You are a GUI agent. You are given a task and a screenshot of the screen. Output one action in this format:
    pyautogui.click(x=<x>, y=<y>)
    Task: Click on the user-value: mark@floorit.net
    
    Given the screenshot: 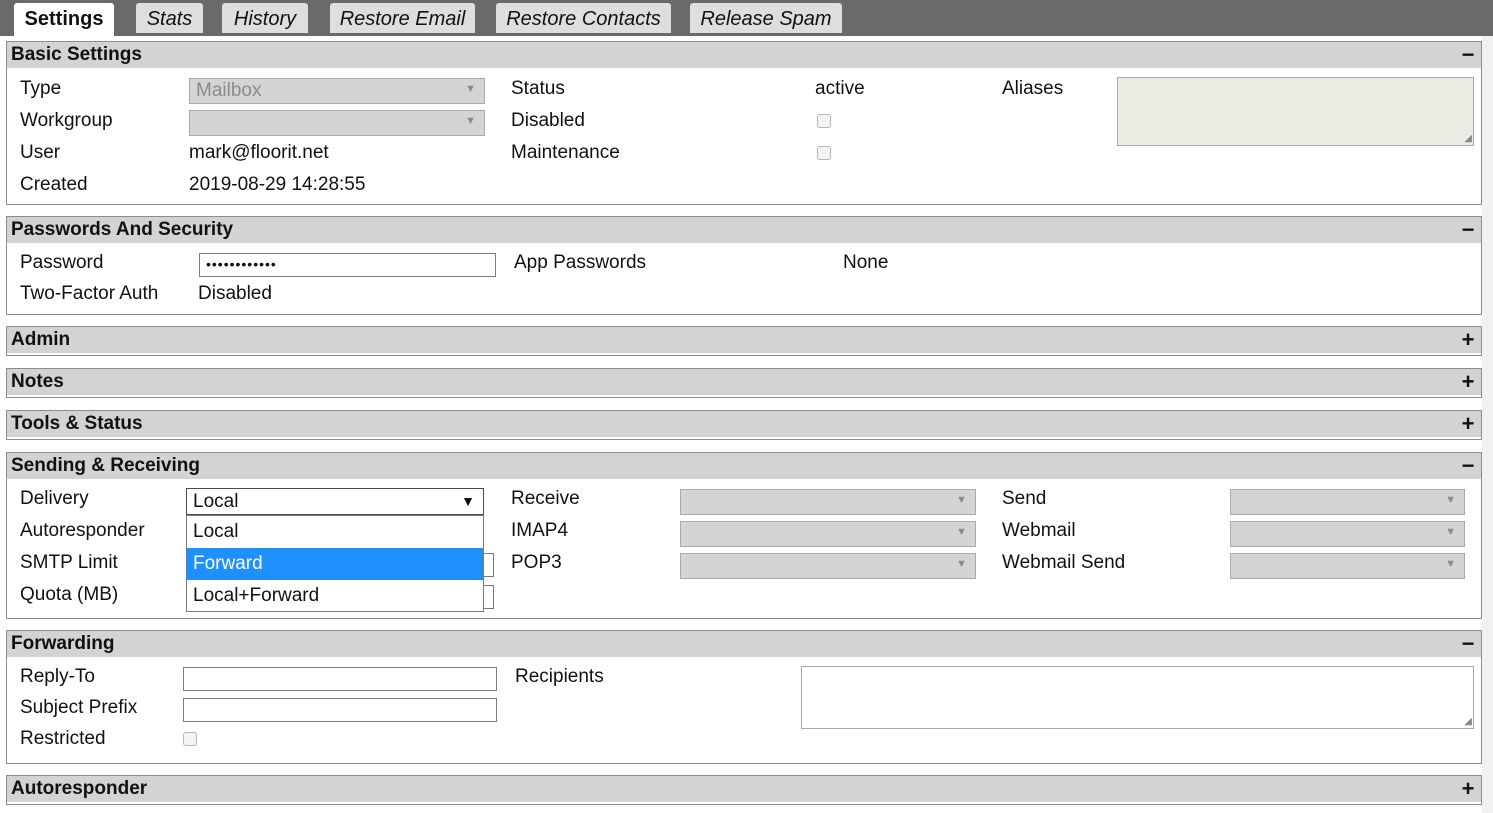 What is the action you would take?
    pyautogui.click(x=259, y=152)
    